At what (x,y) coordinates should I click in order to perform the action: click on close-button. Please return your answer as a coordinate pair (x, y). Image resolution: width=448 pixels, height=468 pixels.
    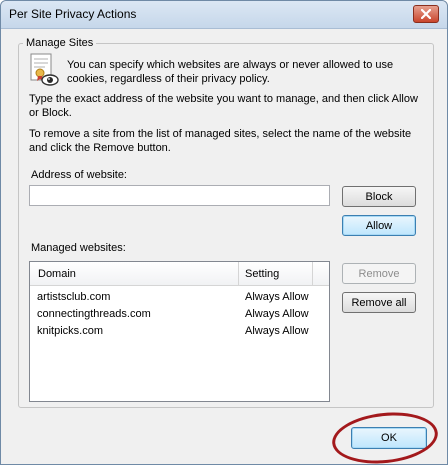
    Looking at the image, I should click on (426, 14).